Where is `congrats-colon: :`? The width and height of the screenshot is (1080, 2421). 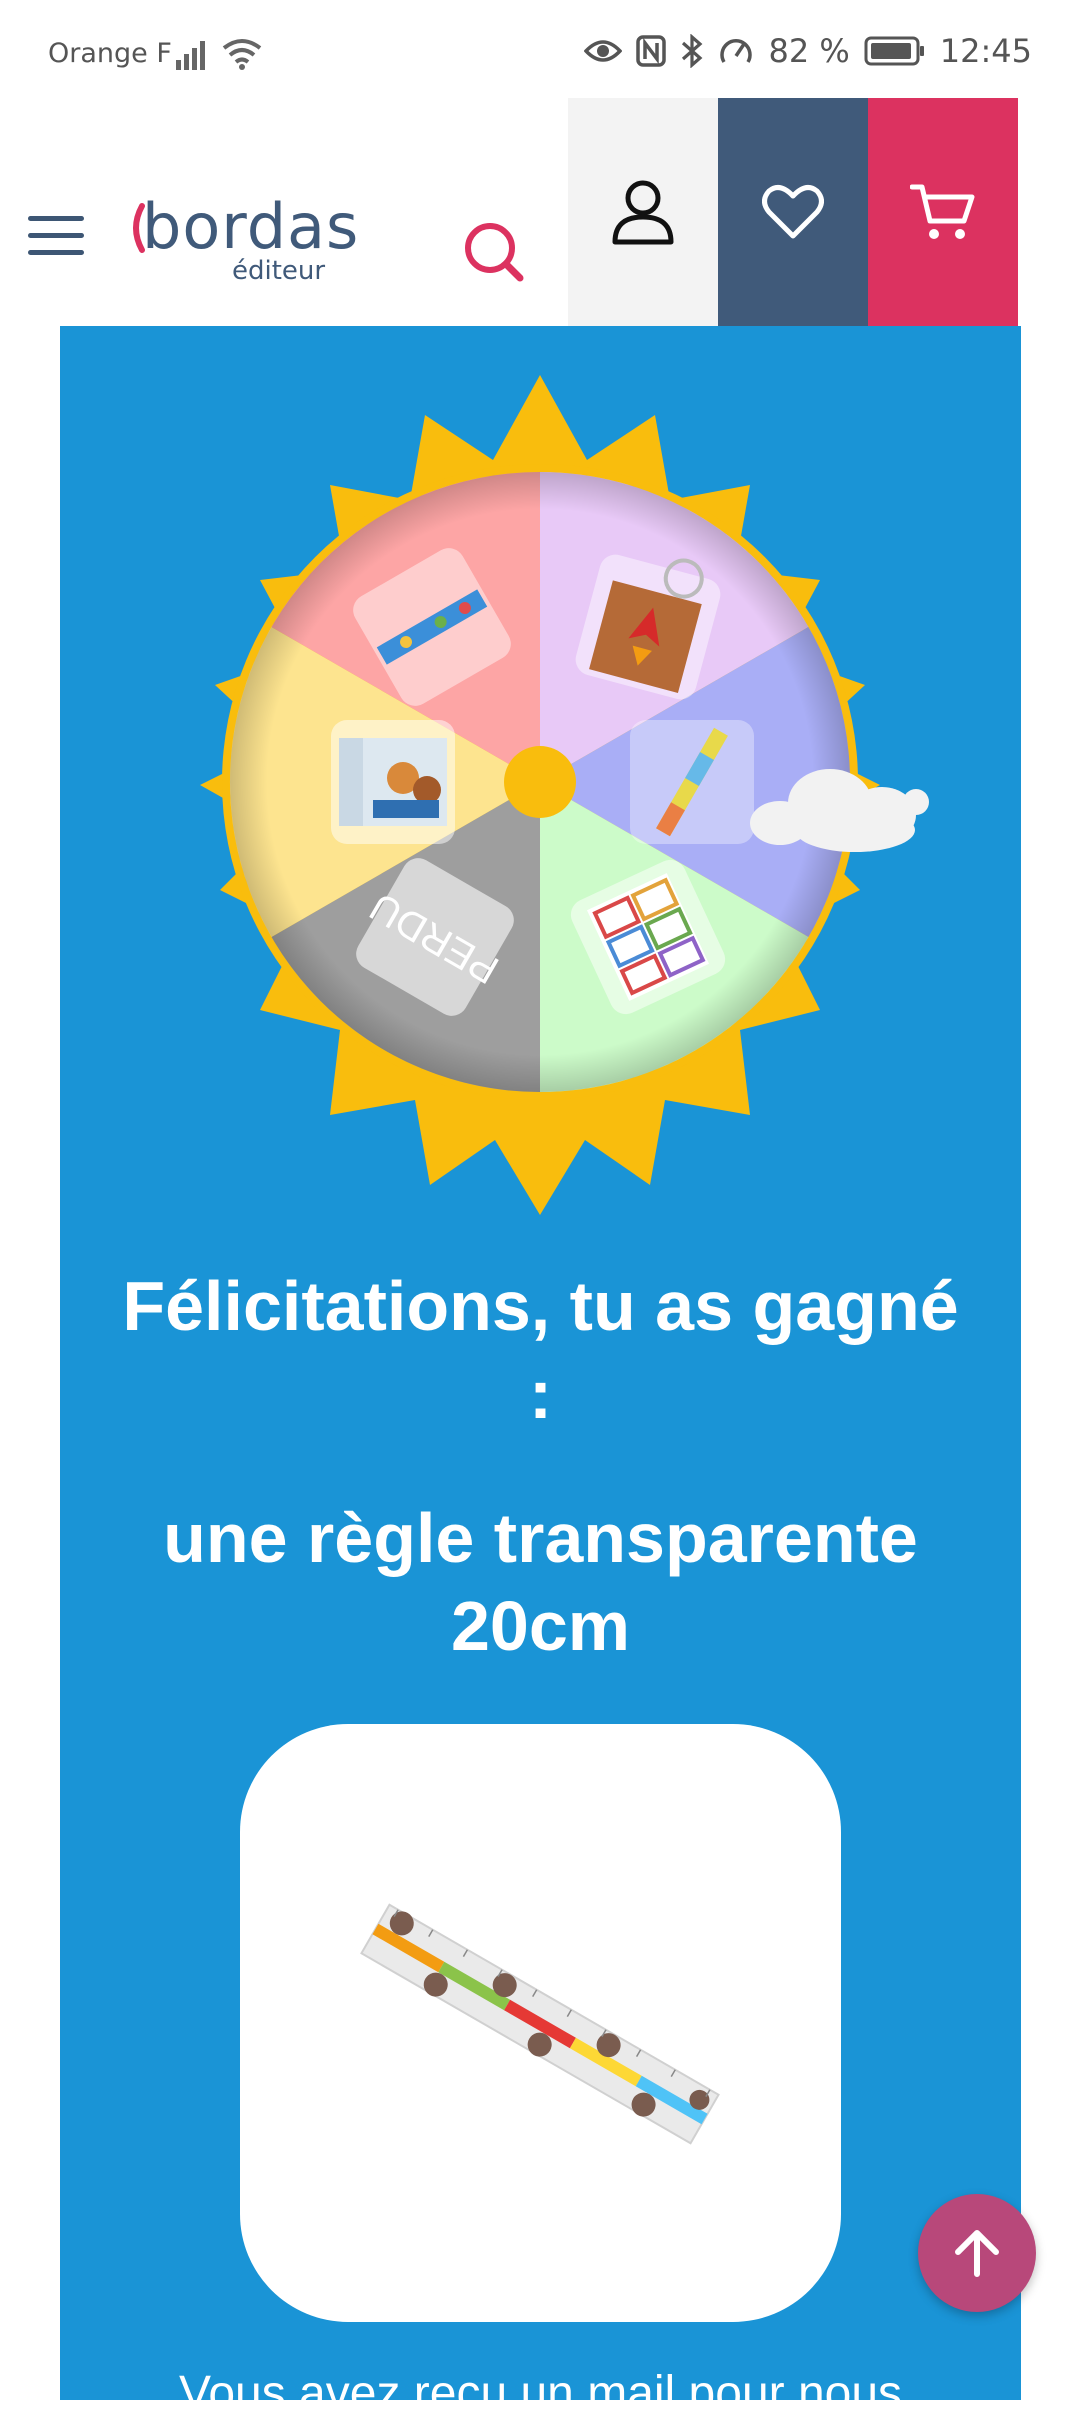 congrats-colon: : is located at coordinates (540, 1394).